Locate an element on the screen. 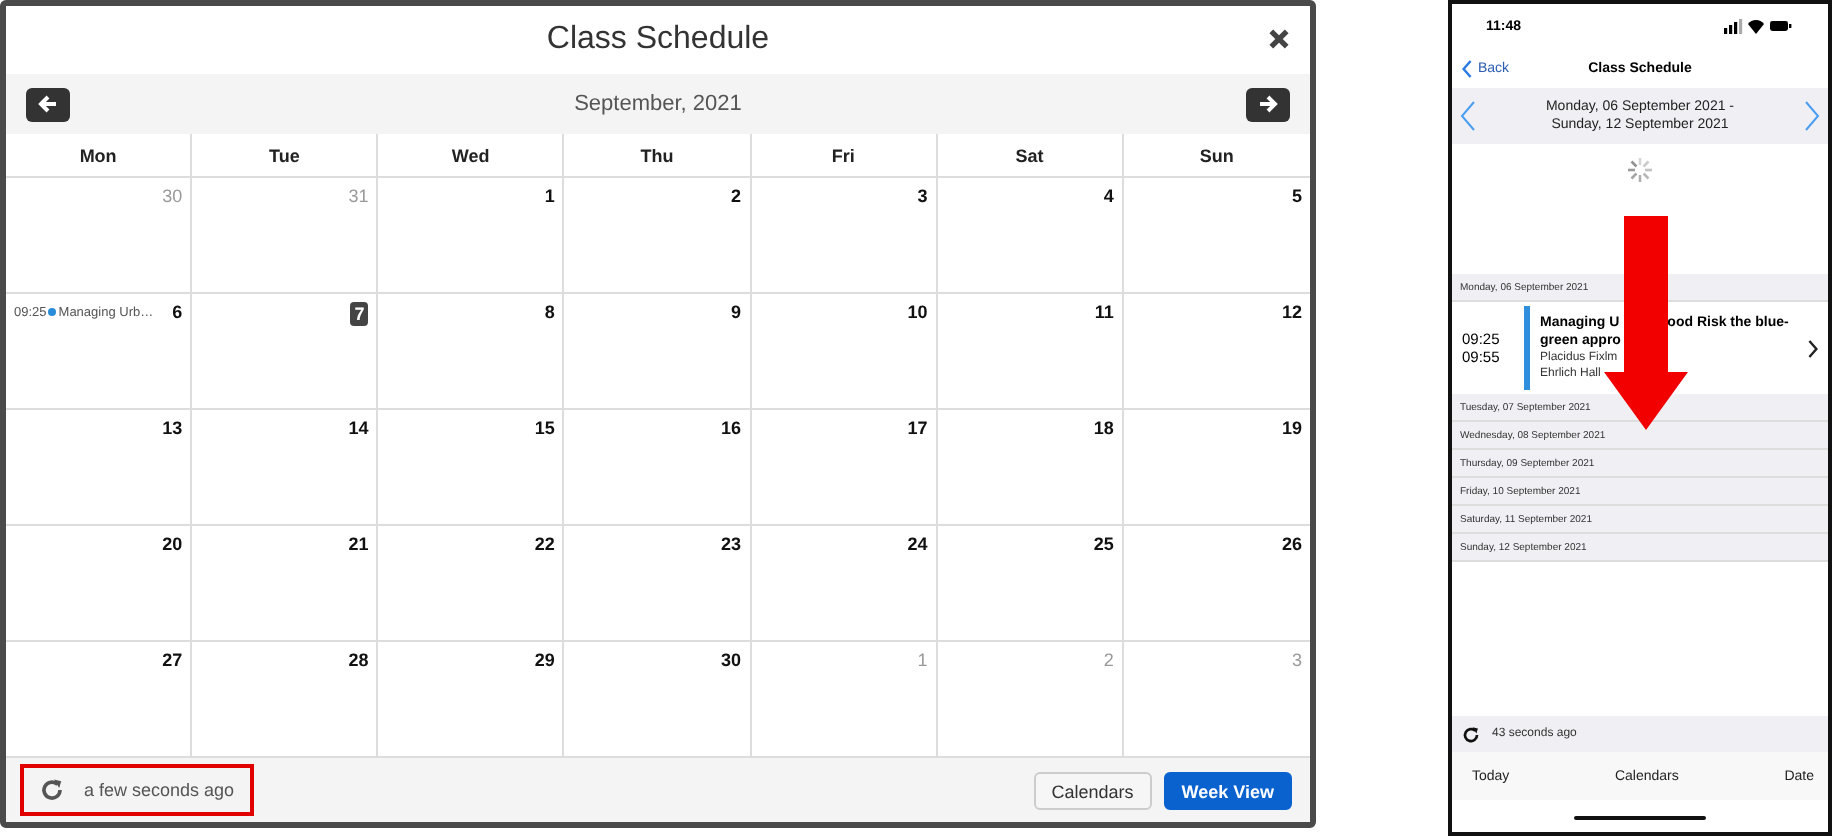 Image resolution: width=1832 pixels, height=836 pixels. day-cell: 26 is located at coordinates (1216, 584).